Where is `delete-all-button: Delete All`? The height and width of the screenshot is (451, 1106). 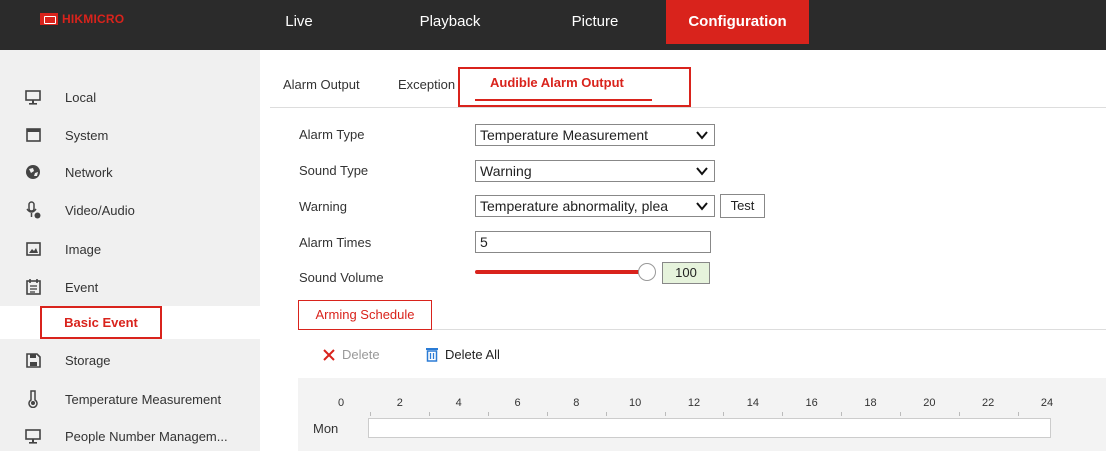
delete-all-button: Delete All is located at coordinates (462, 354).